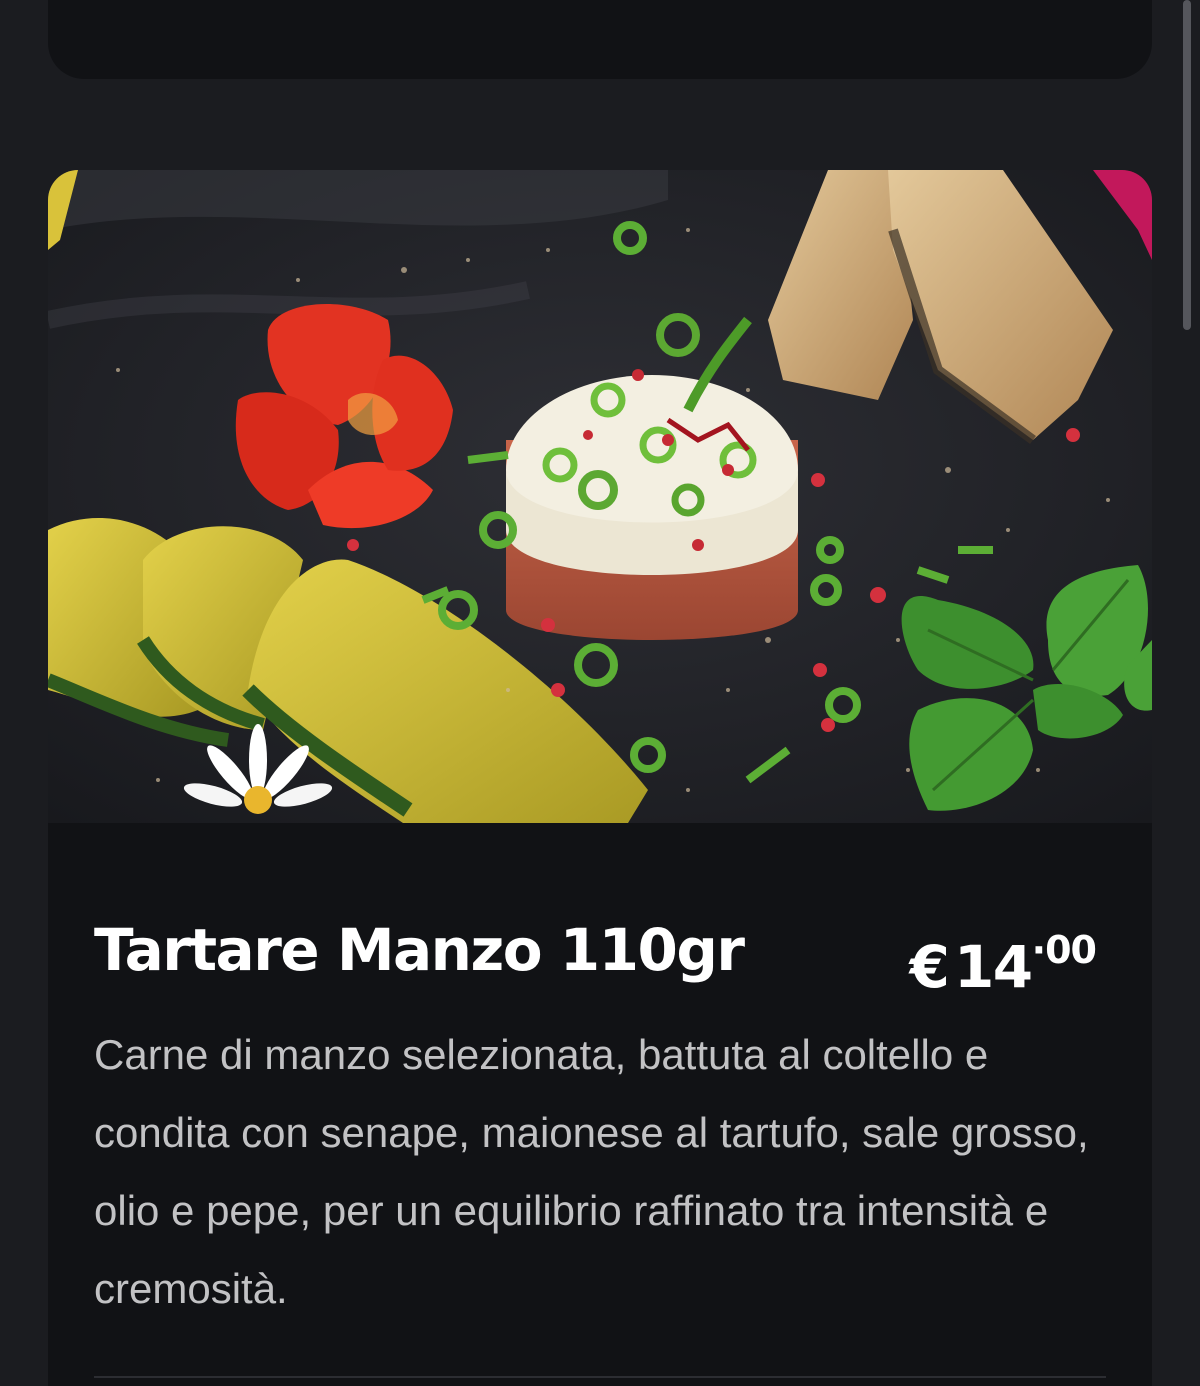 This screenshot has width=1200, height=1386. I want to click on price-cents: 00, so click(1071, 950).